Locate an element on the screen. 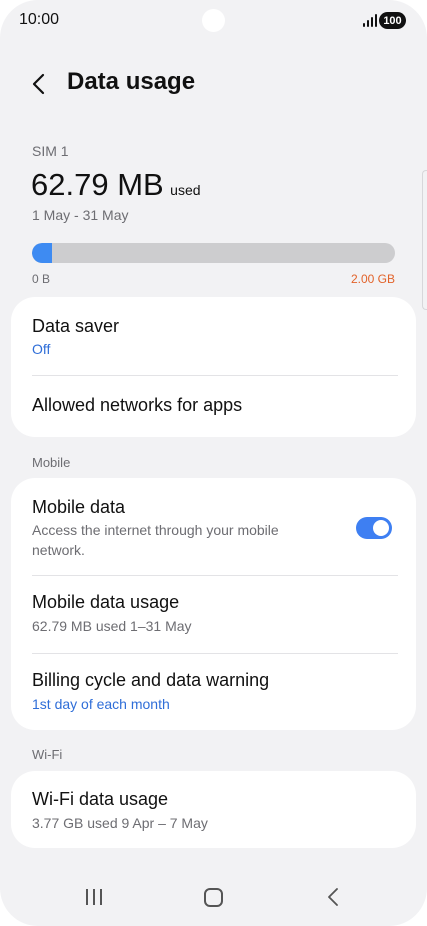  data-saver-value: Off is located at coordinates (41, 349).